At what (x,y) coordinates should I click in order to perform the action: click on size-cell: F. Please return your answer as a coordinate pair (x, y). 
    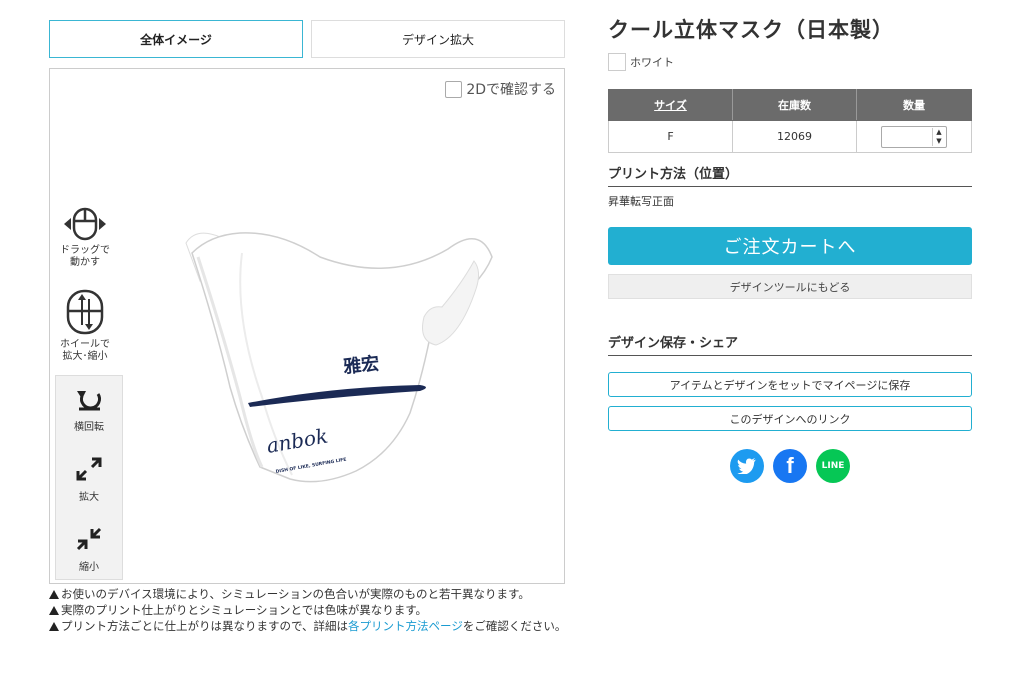
    Looking at the image, I should click on (670, 136).